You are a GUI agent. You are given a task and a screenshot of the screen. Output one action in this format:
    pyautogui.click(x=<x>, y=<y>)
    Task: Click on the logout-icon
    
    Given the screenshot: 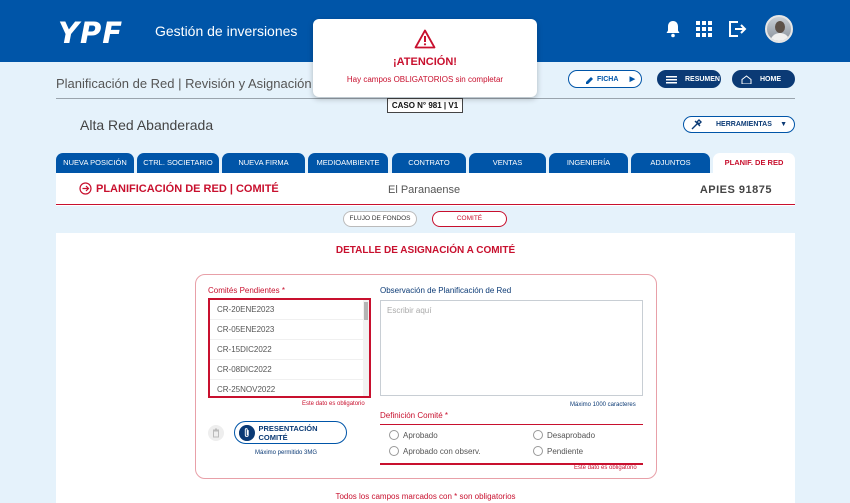 What is the action you would take?
    pyautogui.click(x=737, y=29)
    